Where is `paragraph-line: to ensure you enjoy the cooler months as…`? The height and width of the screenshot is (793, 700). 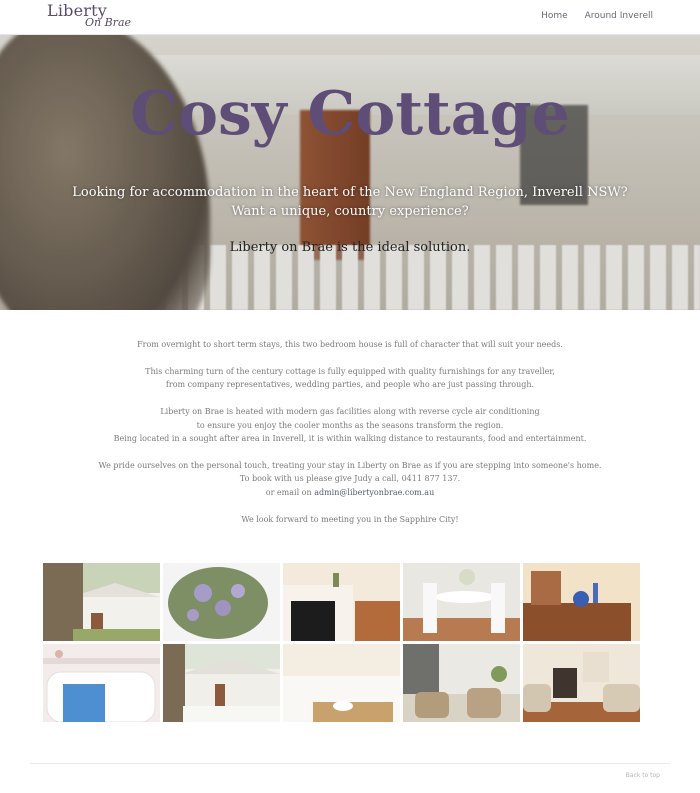
paragraph-line: to ensure you enjoy the cooler months as… is located at coordinates (350, 425).